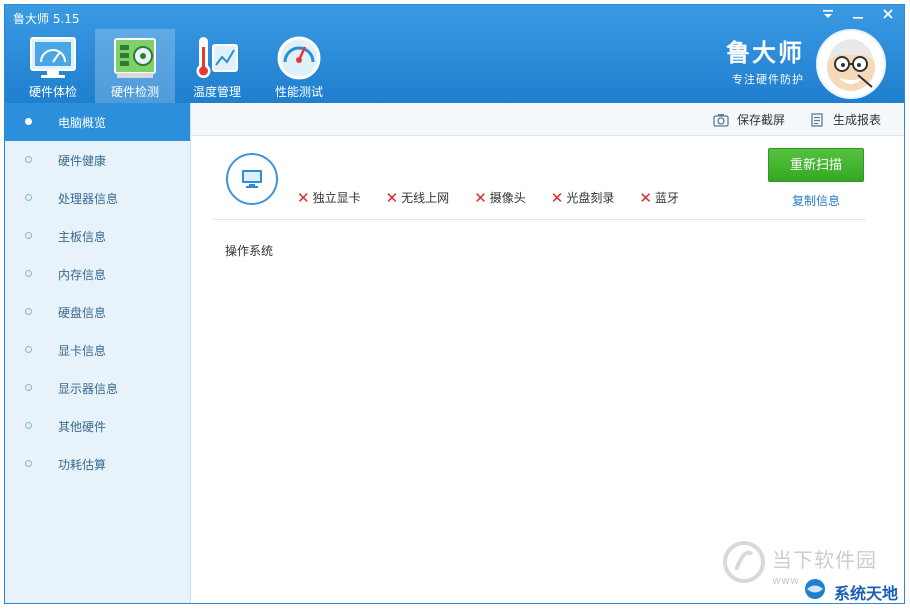  What do you see at coordinates (744, 562) in the screenshot?
I see `watermark-logo-icon` at bounding box center [744, 562].